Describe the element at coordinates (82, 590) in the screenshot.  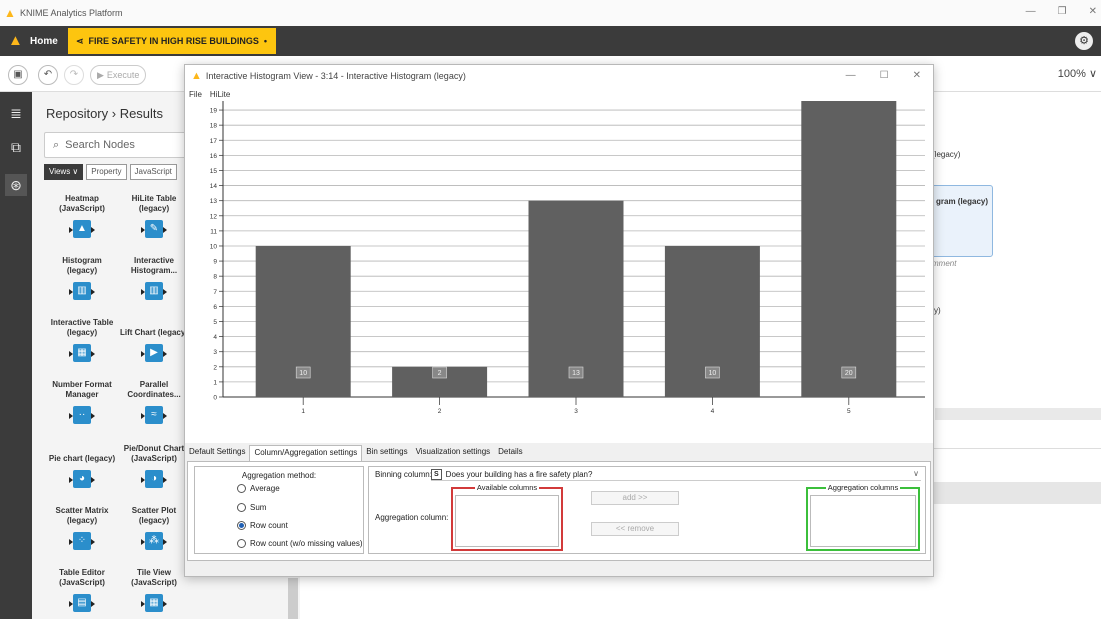
I see `repository-node: Table Editor (JavaScript) ▤` at that location.